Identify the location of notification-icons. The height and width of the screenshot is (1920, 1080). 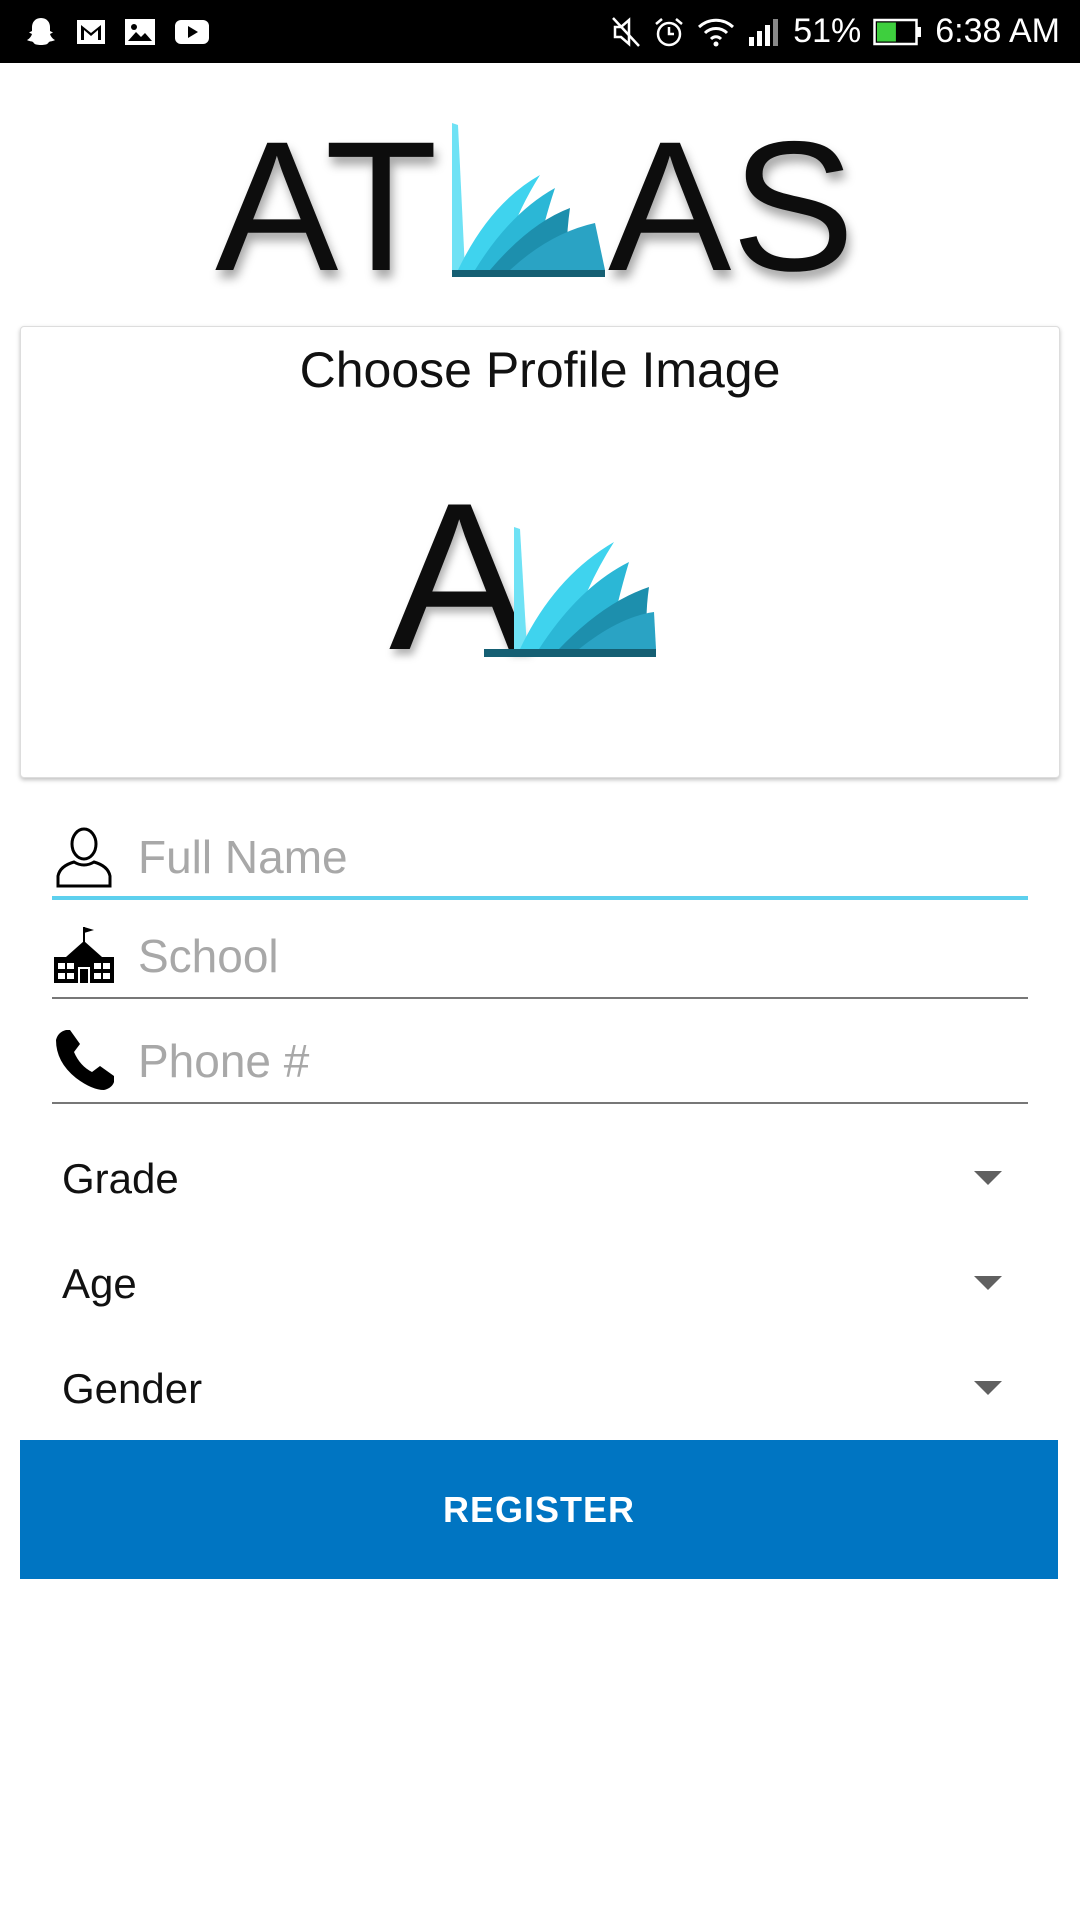
(117, 31).